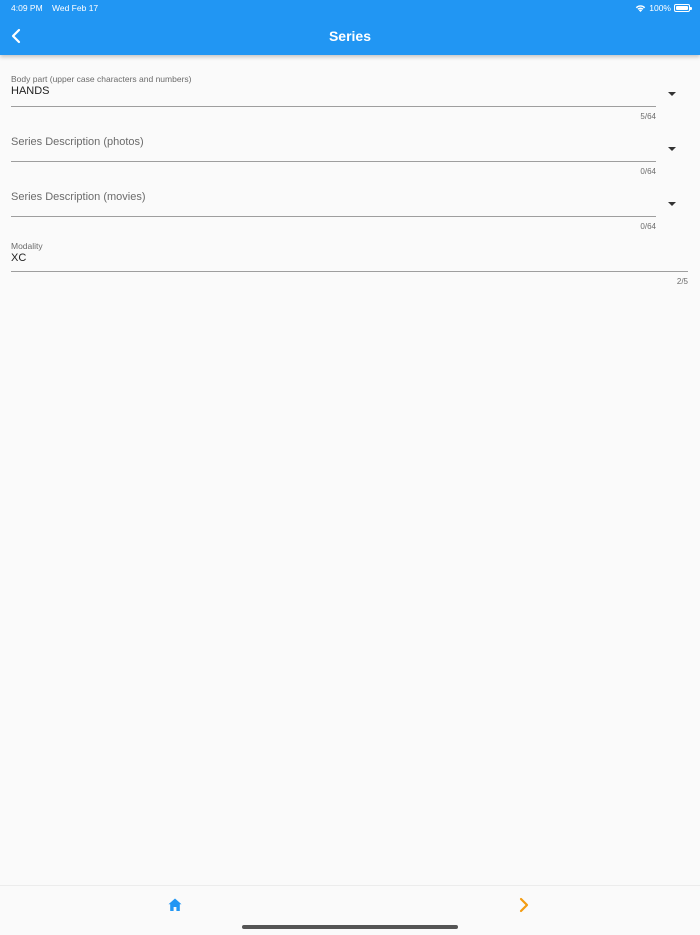 The width and height of the screenshot is (700, 935). Describe the element at coordinates (351, 9) in the screenshot. I see `status-bar: 4:09 PM Wed Feb 17 100%` at that location.